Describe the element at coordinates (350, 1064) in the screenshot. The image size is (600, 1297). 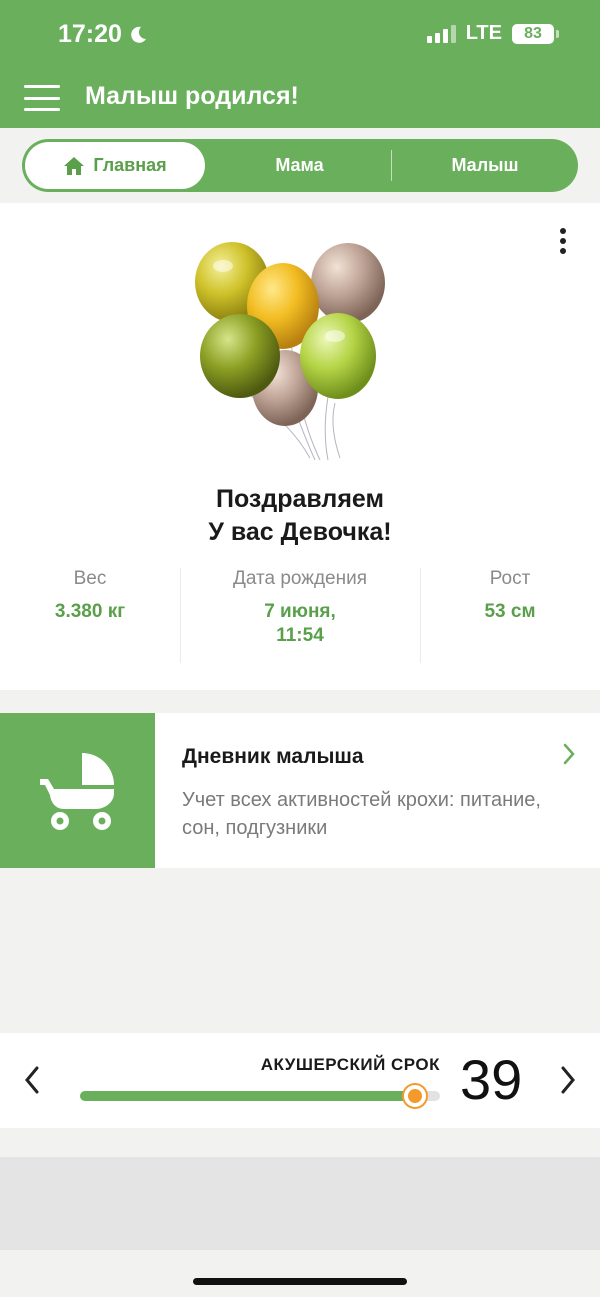
I see `term-label: АКУШЕРСКИЙ СРОК` at that location.